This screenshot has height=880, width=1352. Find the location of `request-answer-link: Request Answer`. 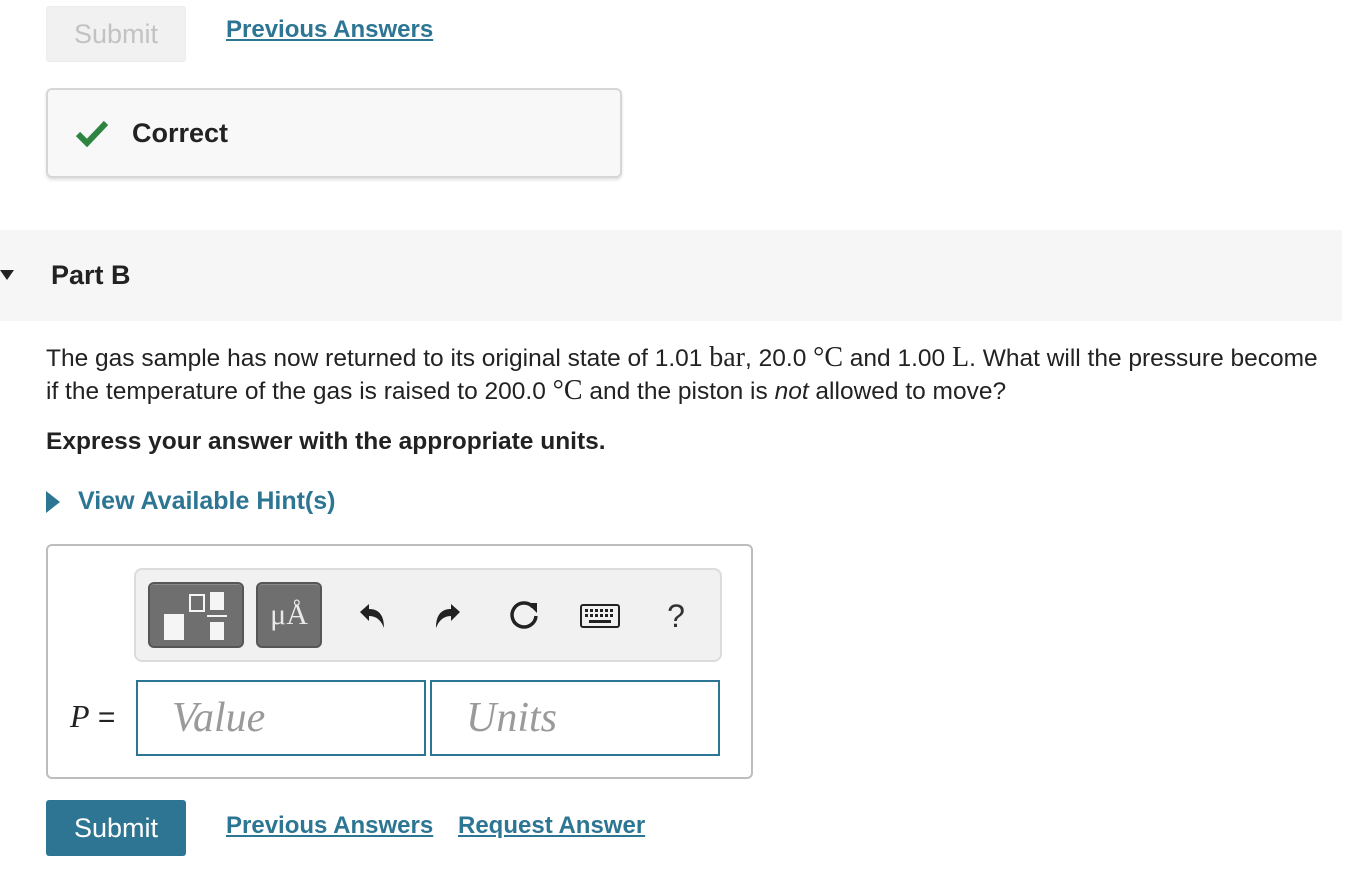

request-answer-link: Request Answer is located at coordinates (551, 826).